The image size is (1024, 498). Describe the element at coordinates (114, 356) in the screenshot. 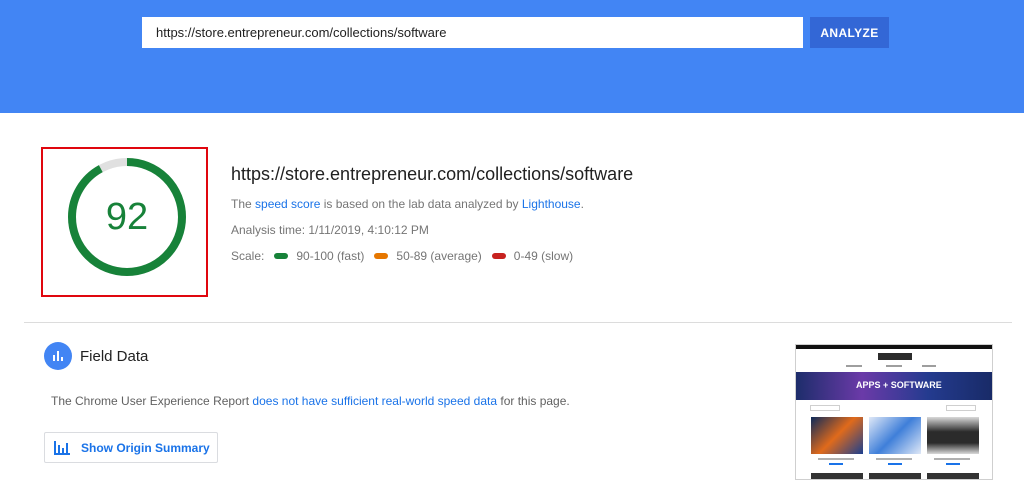

I see `field-data-title: Field Data` at that location.